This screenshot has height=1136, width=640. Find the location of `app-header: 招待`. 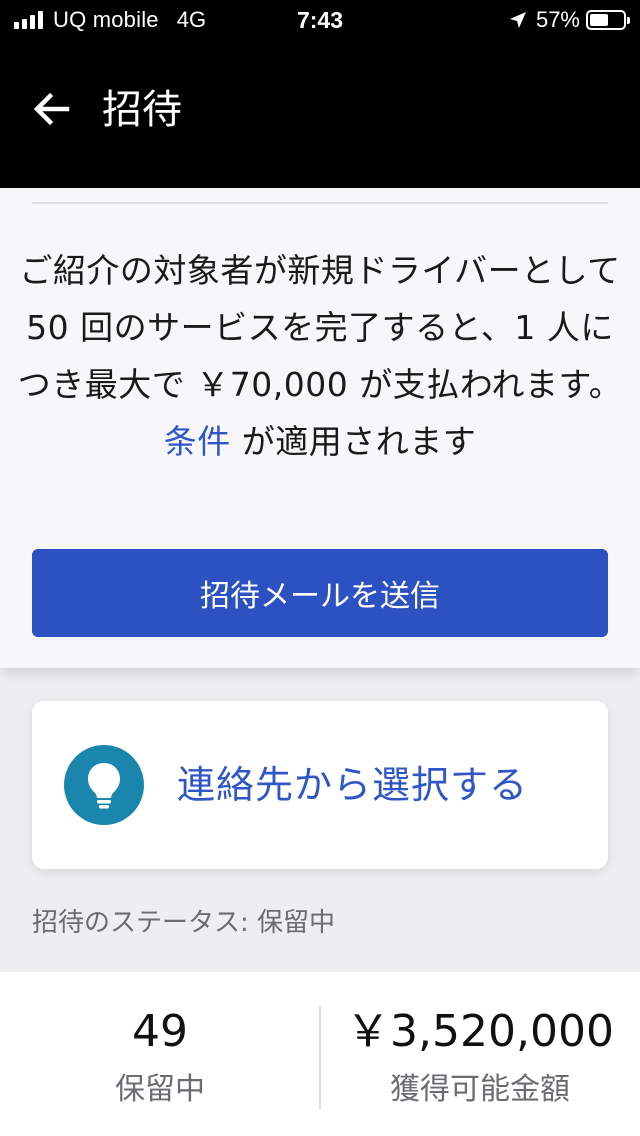

app-header: 招待 is located at coordinates (320, 114).